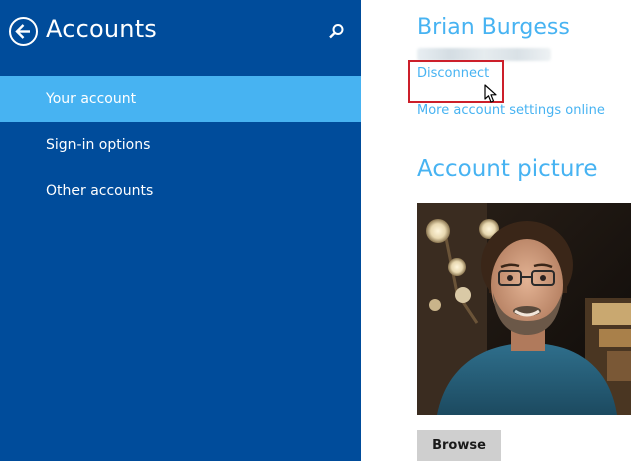 This screenshot has height=461, width=640. What do you see at coordinates (490, 93) in the screenshot?
I see `mouse-cursor-icon` at bounding box center [490, 93].